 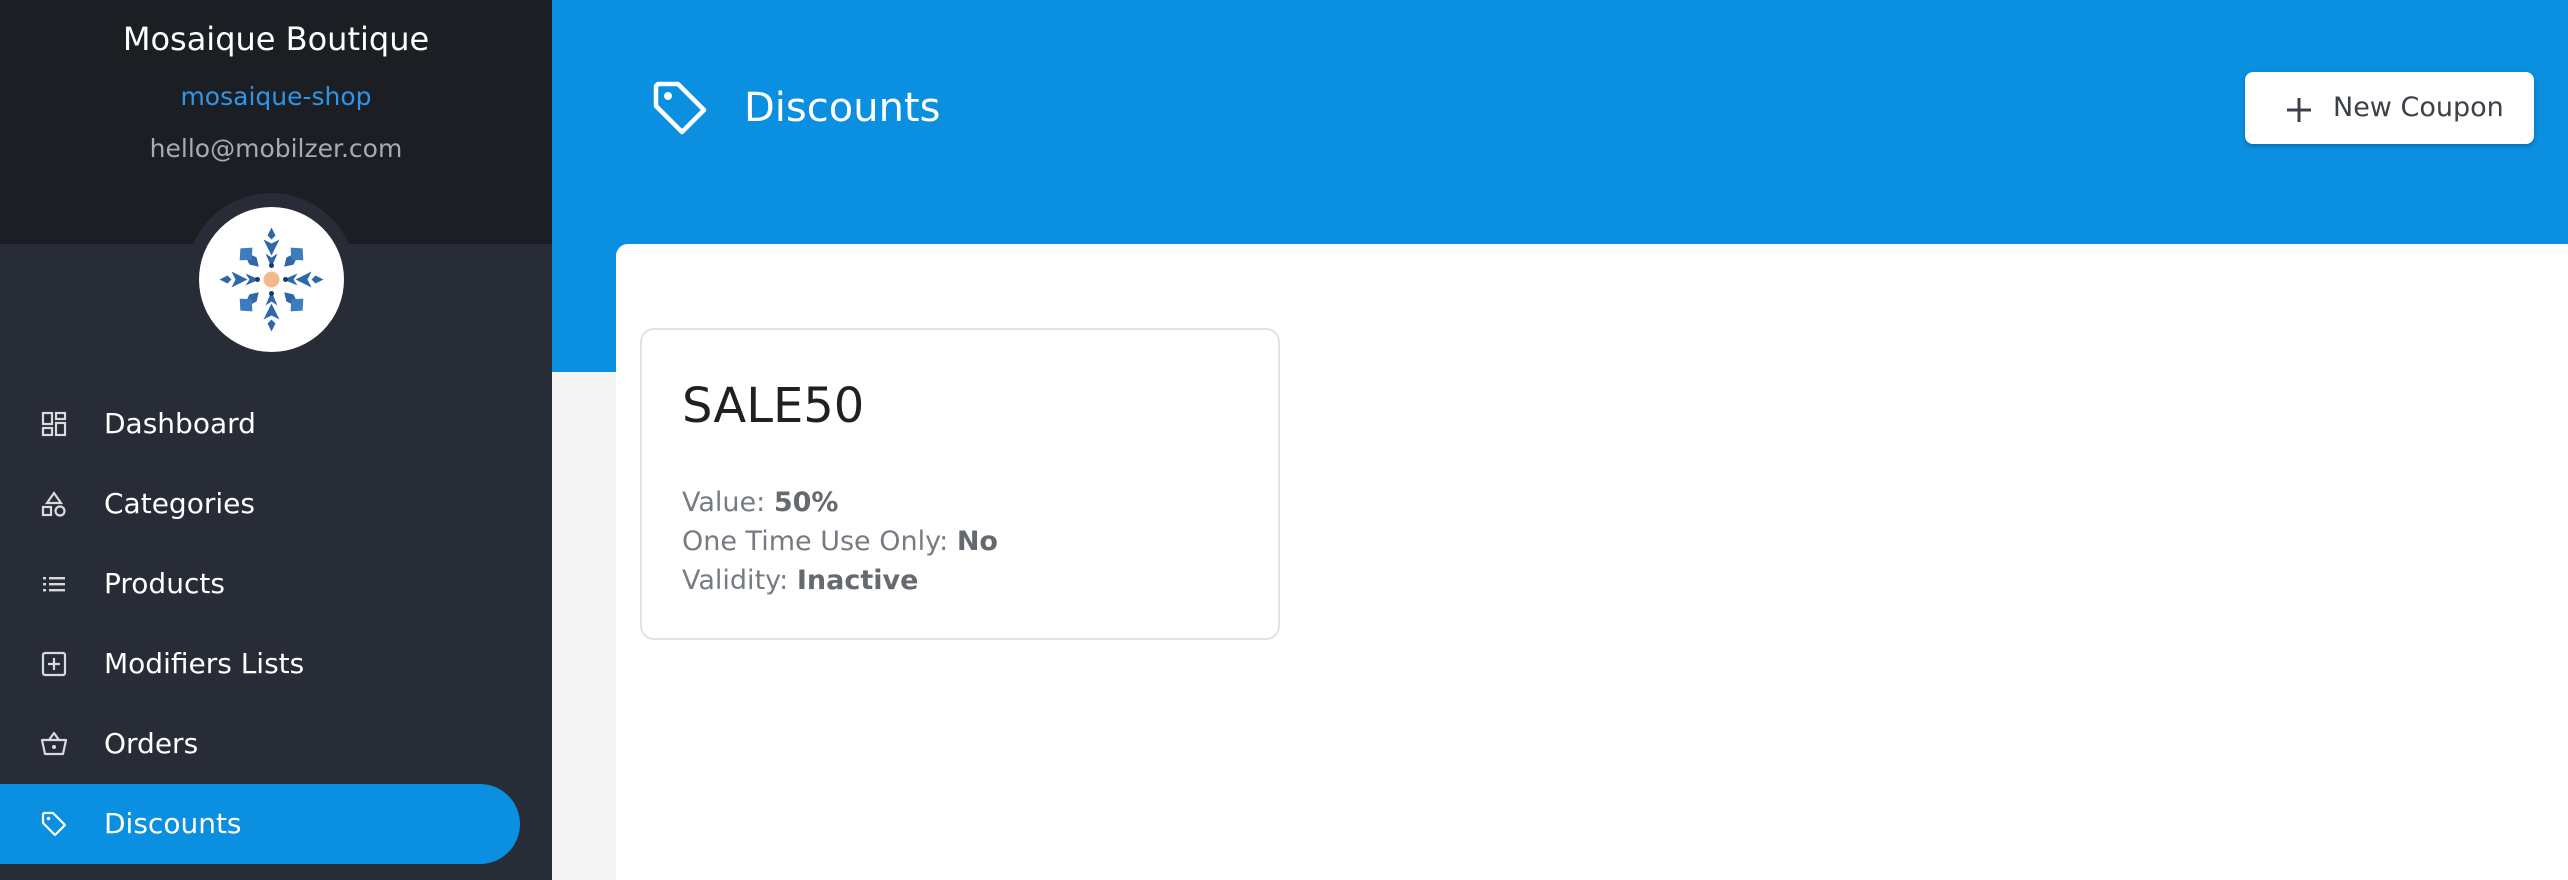 I want to click on new-coupon-button: New Coupon, so click(x=2389, y=108).